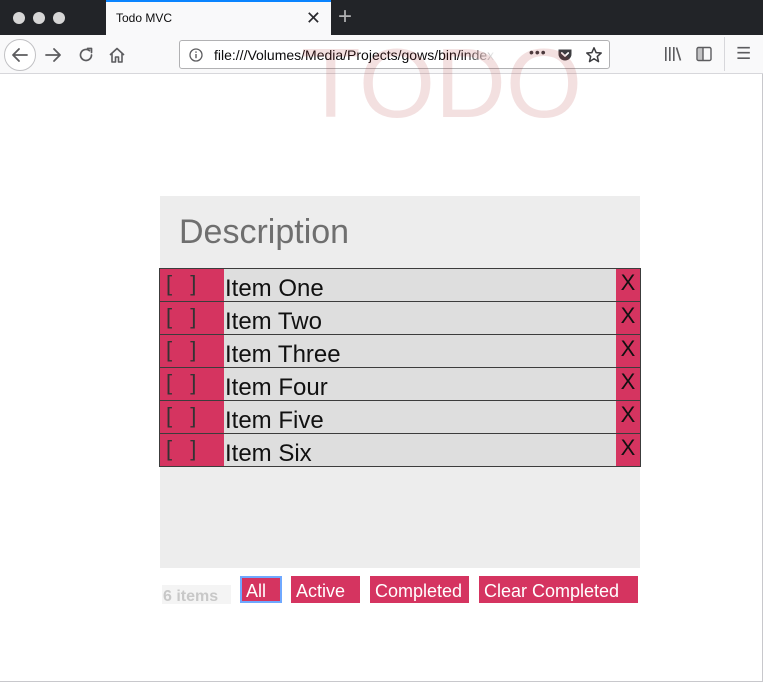 The width and height of the screenshot is (763, 682). What do you see at coordinates (39, 18) in the screenshot?
I see `minimize-window-icon` at bounding box center [39, 18].